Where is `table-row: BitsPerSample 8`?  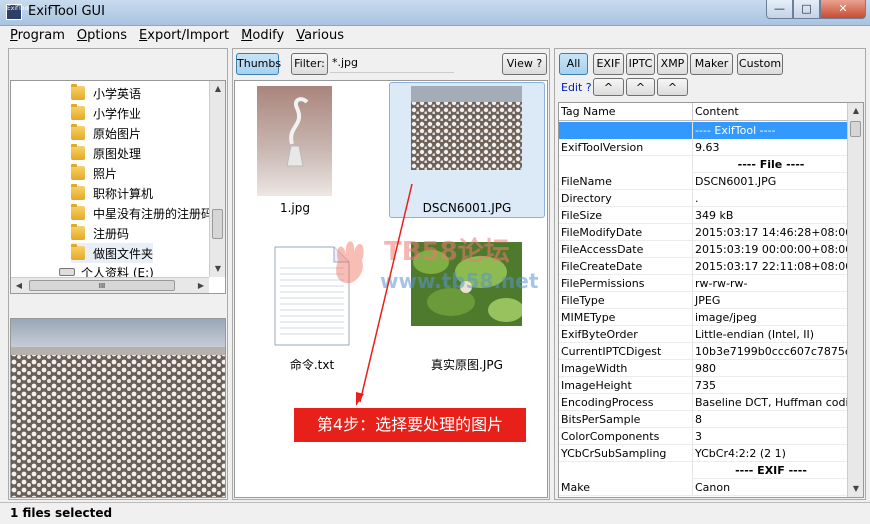
table-row: BitsPerSample 8 is located at coordinates (704, 419).